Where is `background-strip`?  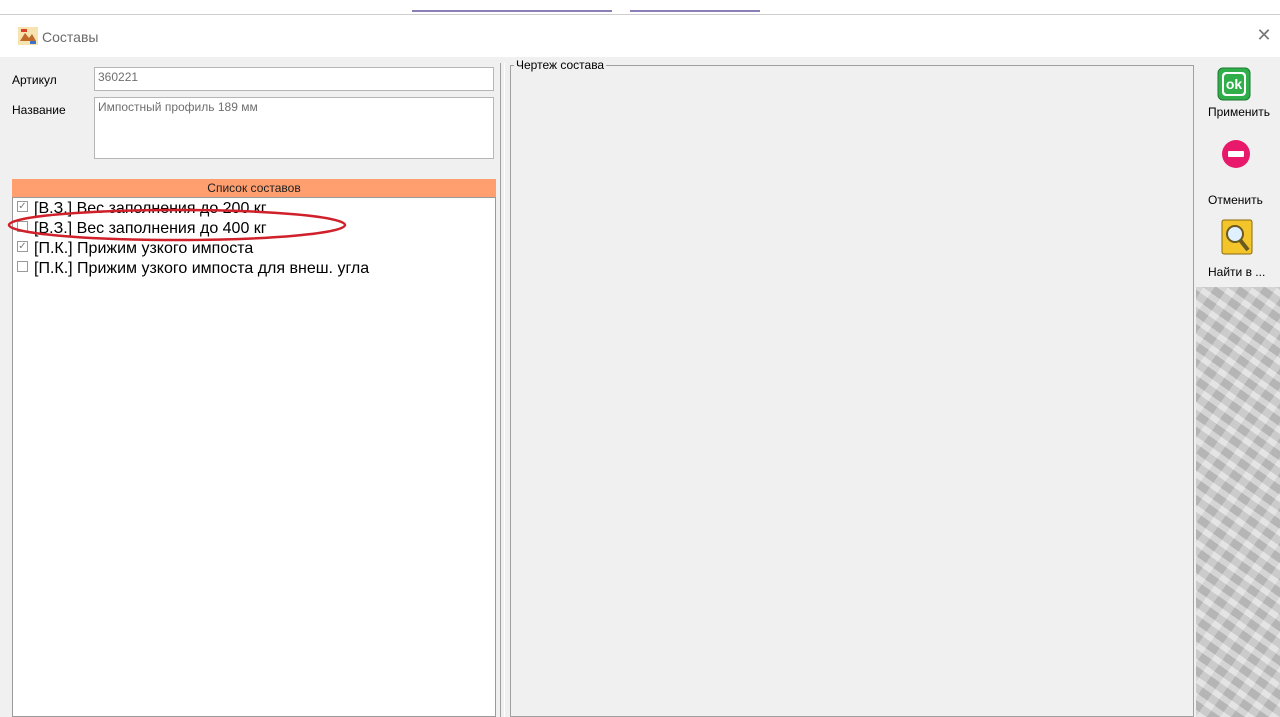
background-strip is located at coordinates (640, 7).